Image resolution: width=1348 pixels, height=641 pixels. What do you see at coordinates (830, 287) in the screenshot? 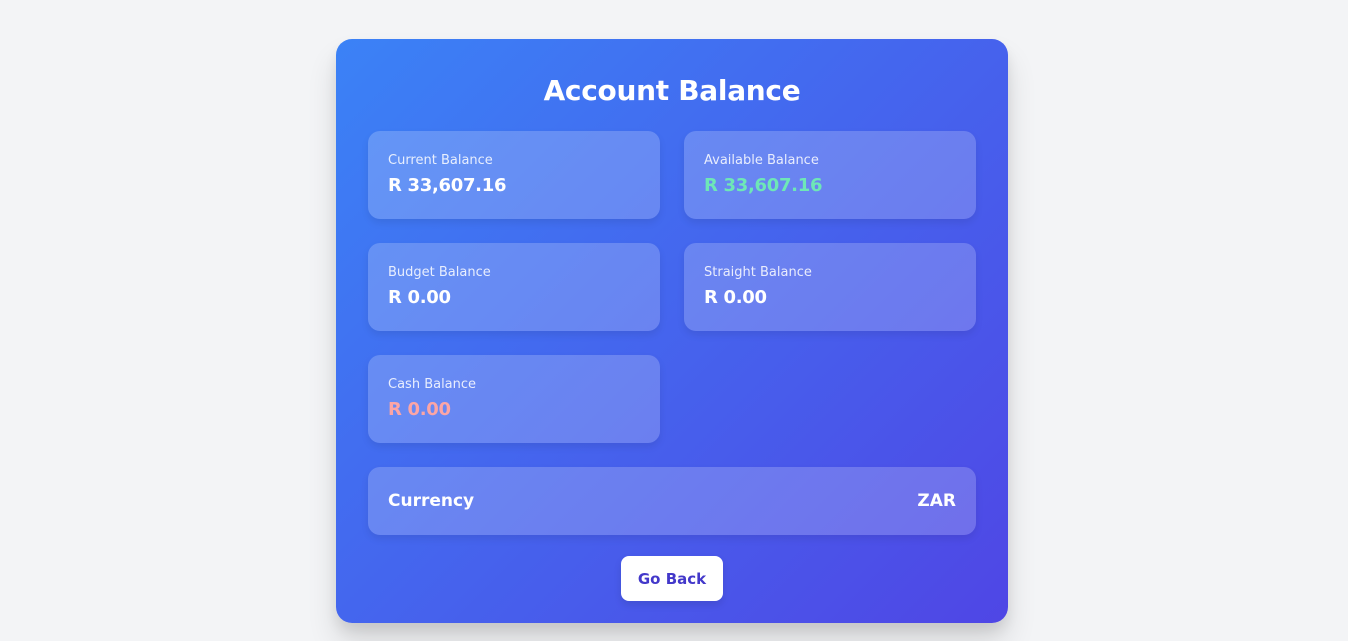
I see `straight-balance-tile: Straight Balance R 0.00` at bounding box center [830, 287].